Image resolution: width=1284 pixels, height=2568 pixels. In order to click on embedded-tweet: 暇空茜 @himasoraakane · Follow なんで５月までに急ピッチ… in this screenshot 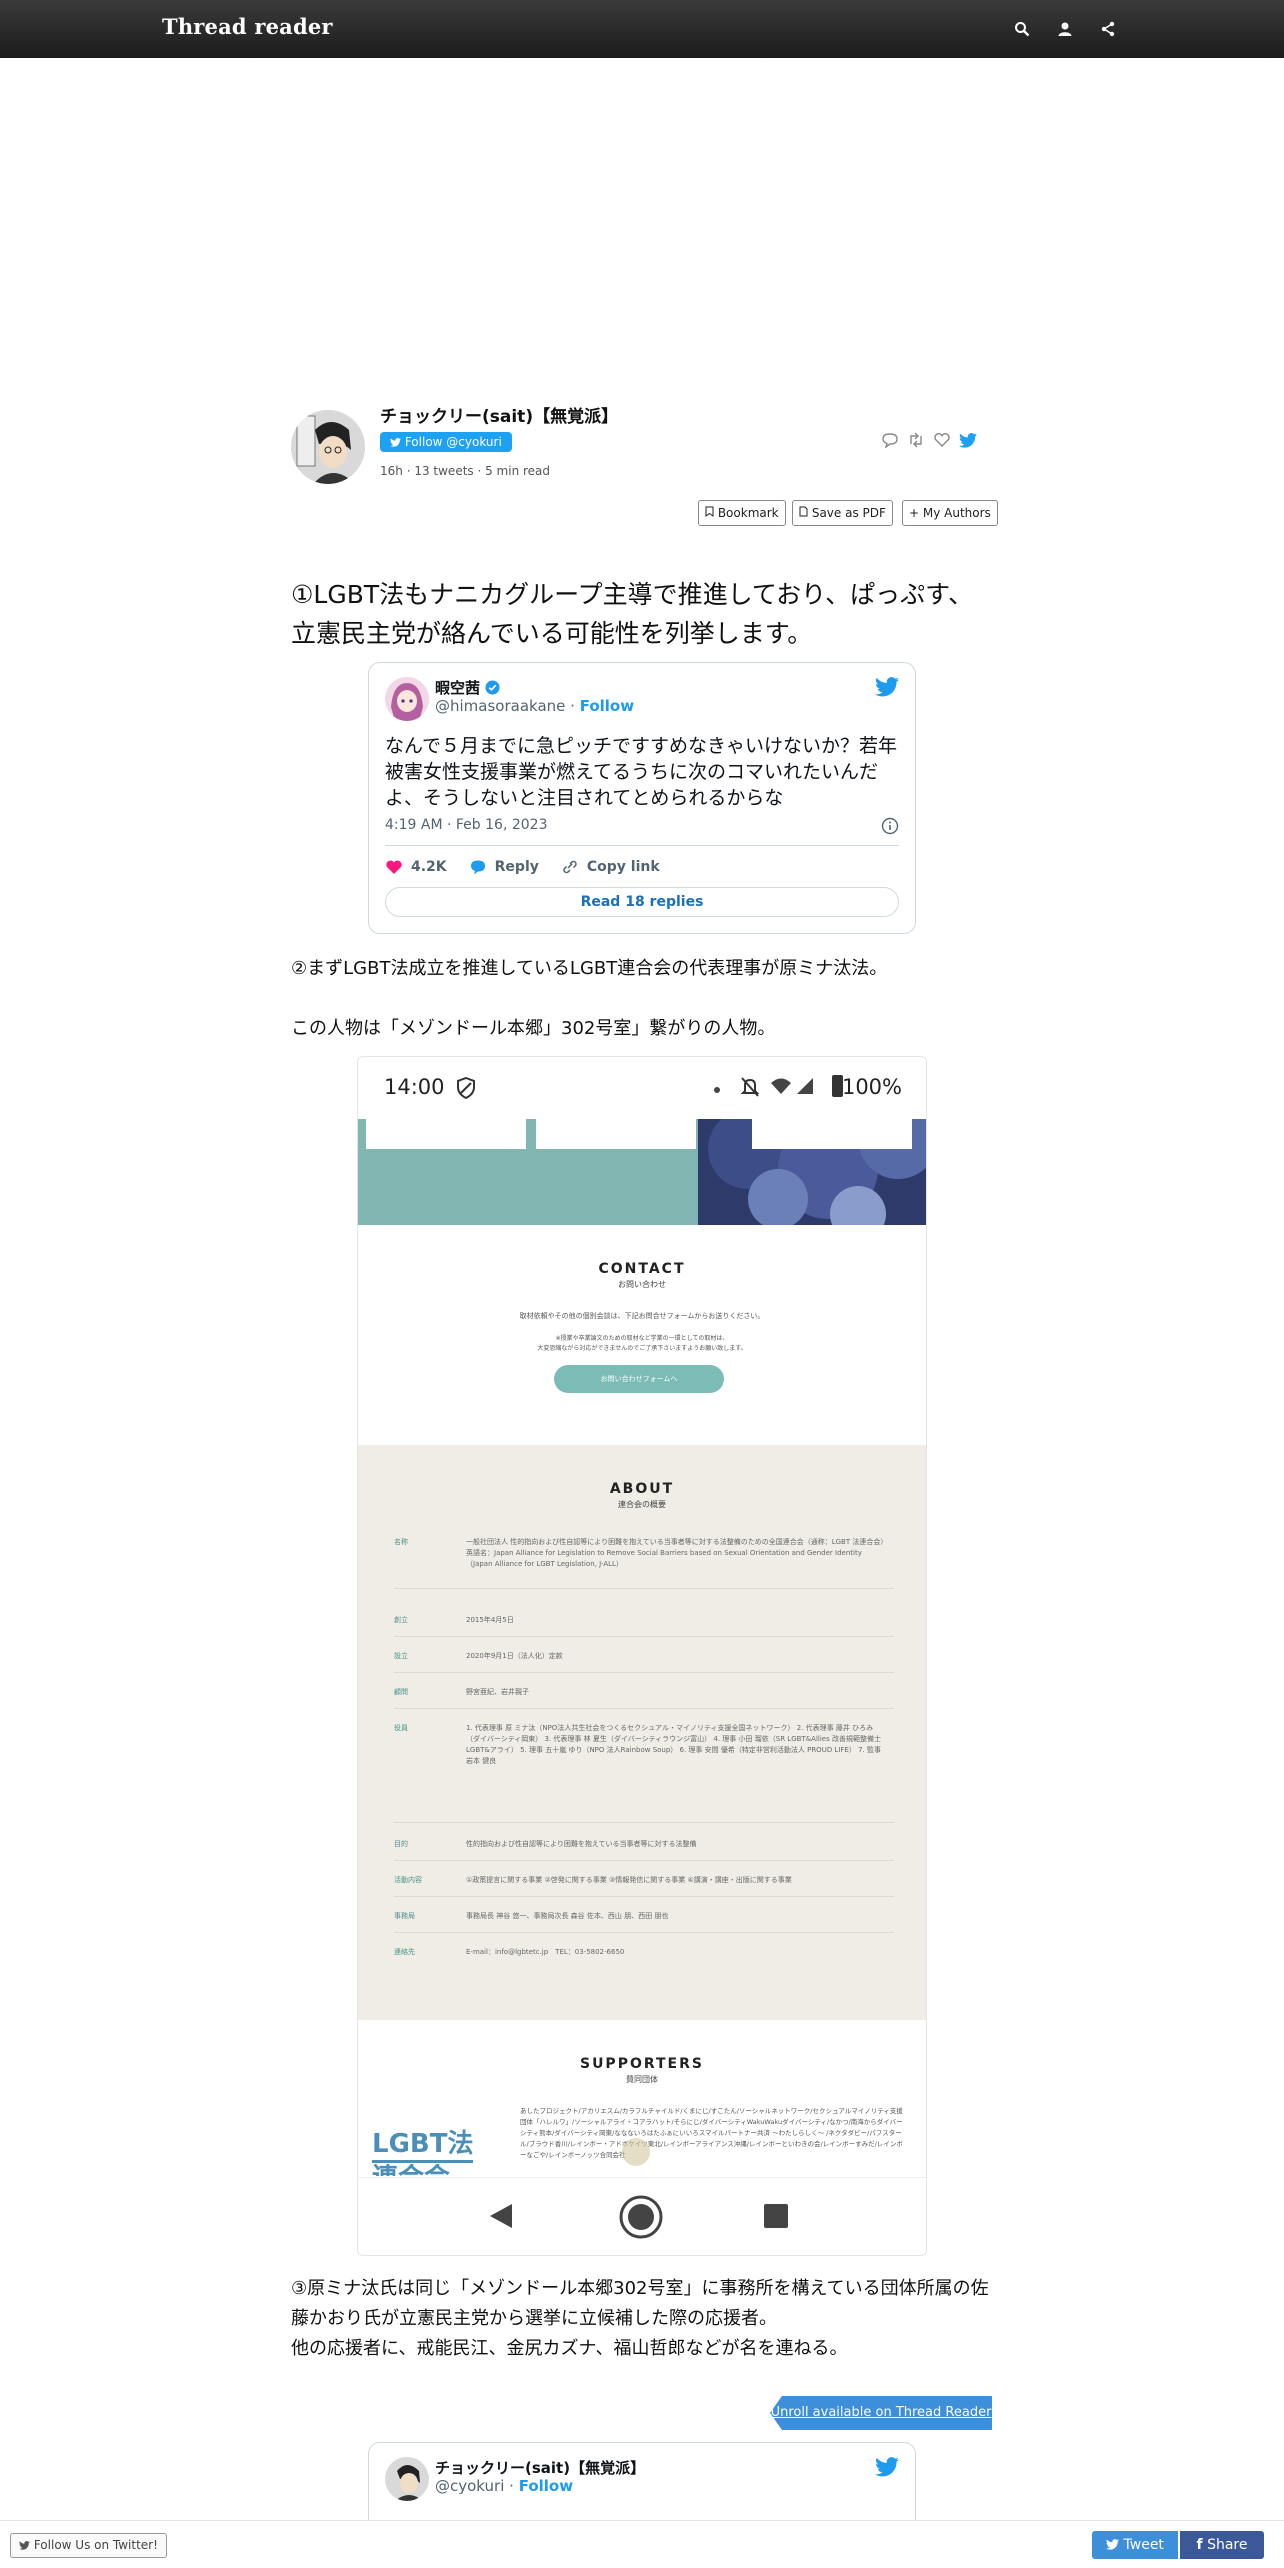, I will do `click(642, 798)`.